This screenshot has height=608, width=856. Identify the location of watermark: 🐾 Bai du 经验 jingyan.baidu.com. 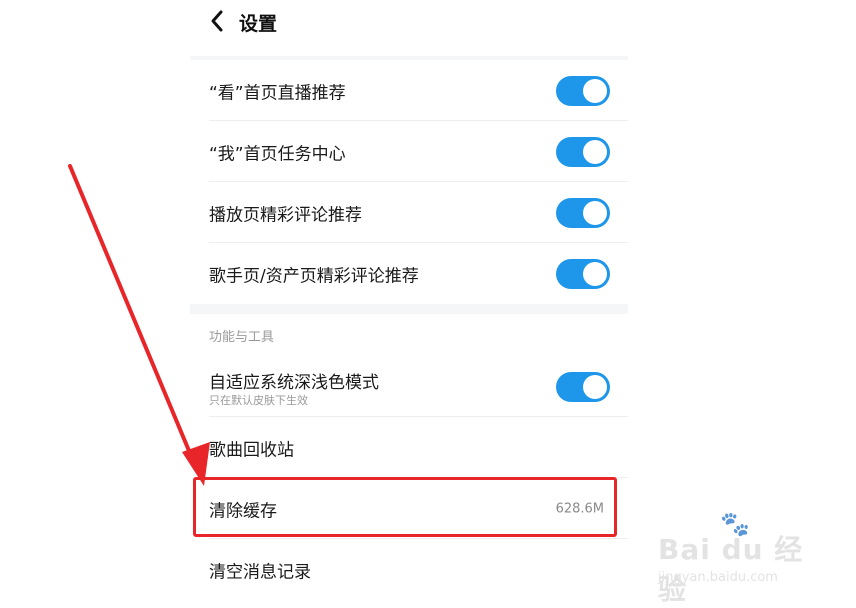
(740, 558).